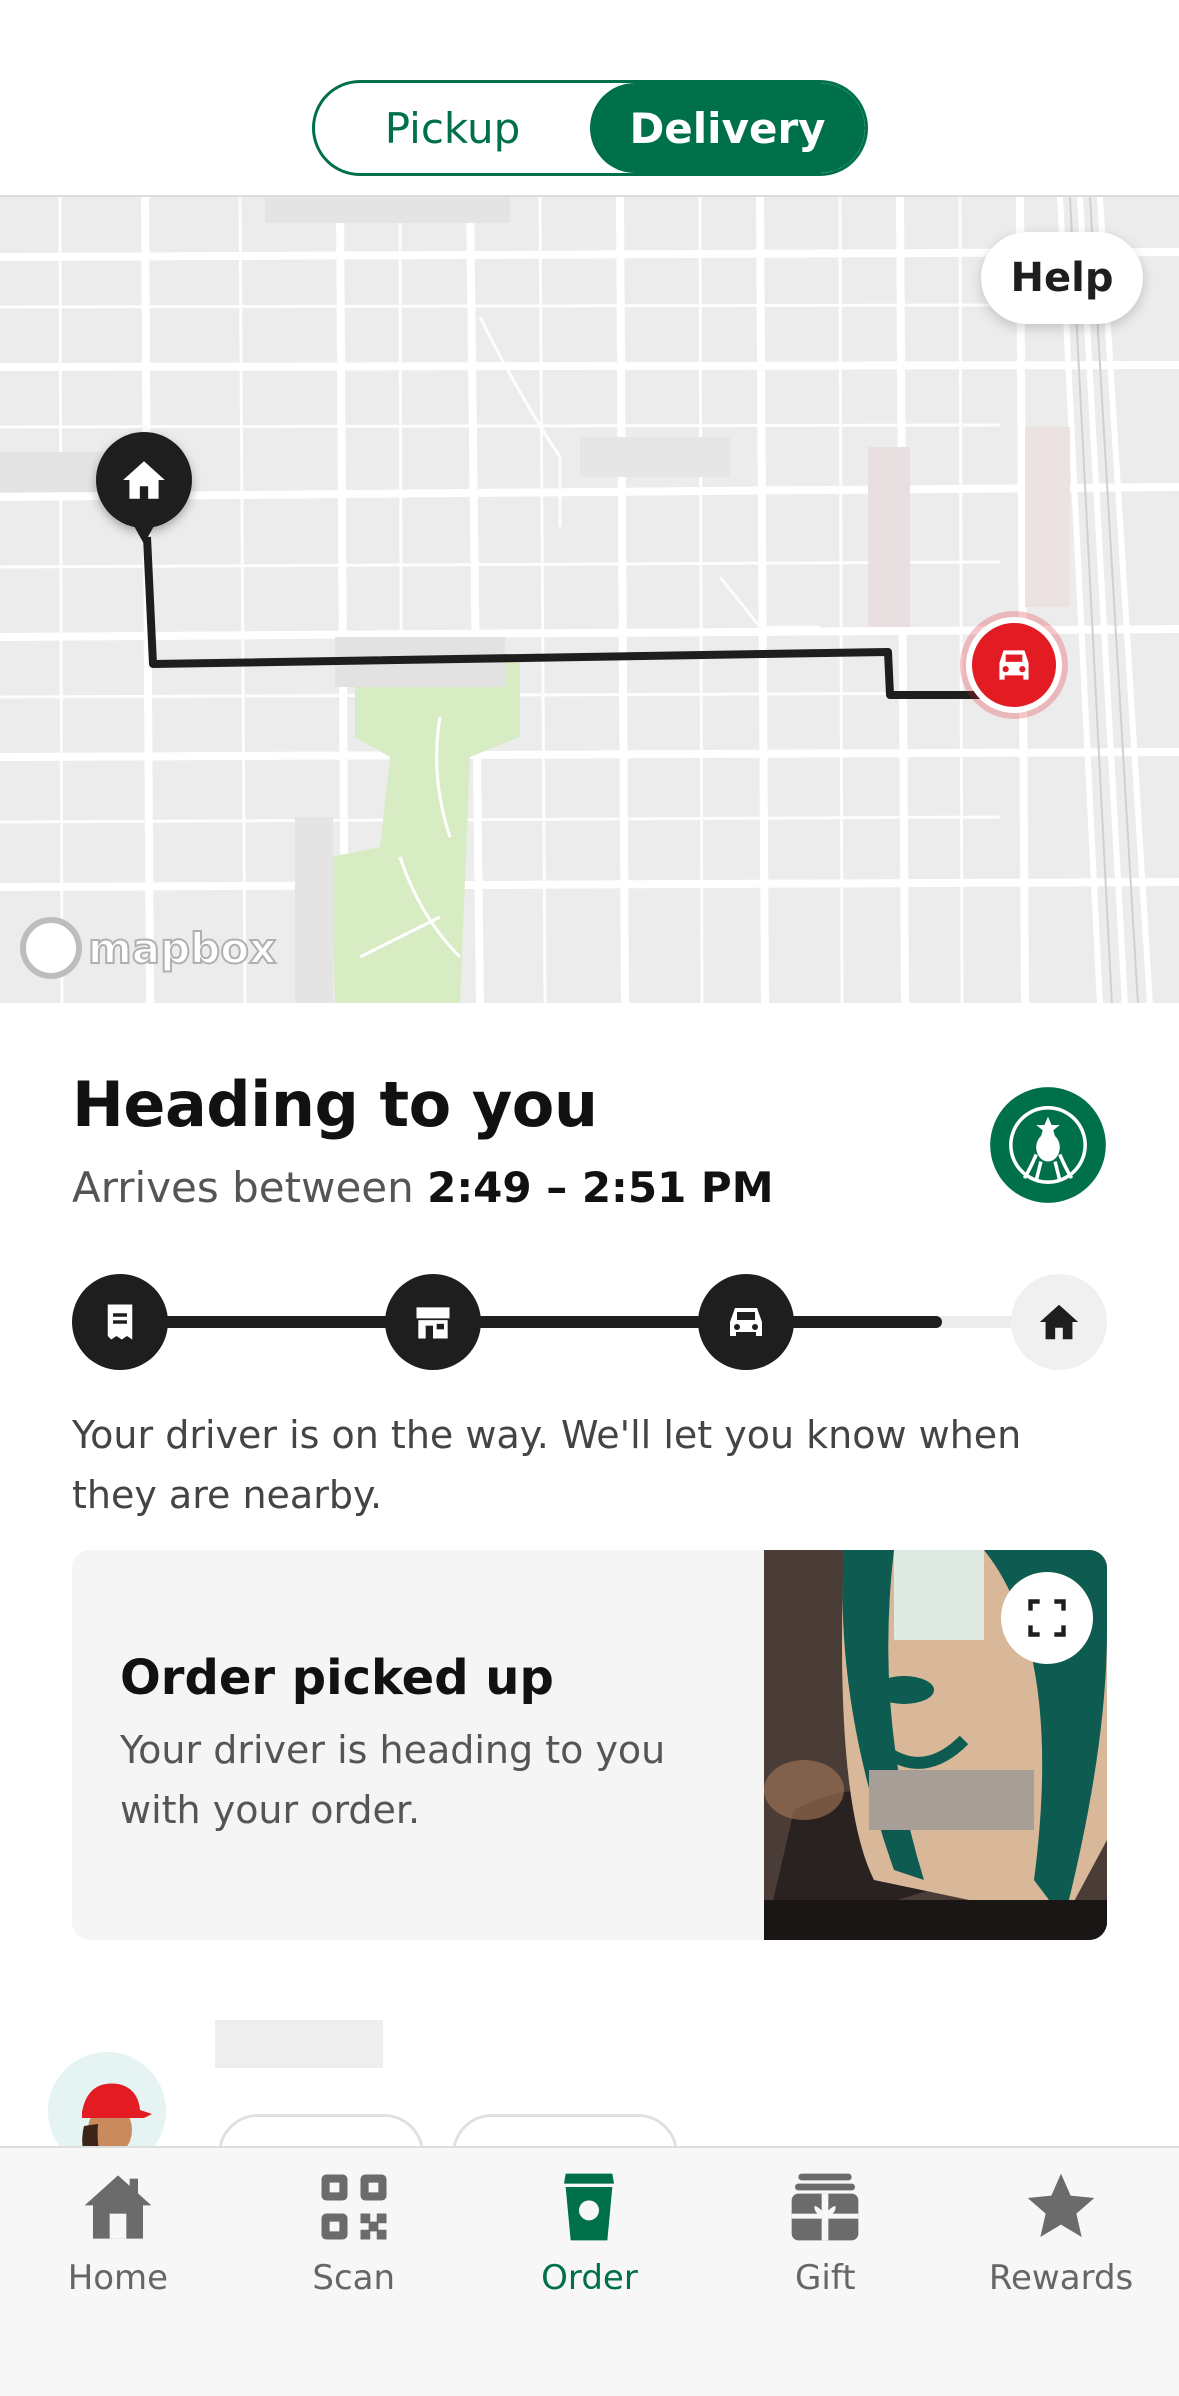  I want to click on store-icon, so click(433, 1323).